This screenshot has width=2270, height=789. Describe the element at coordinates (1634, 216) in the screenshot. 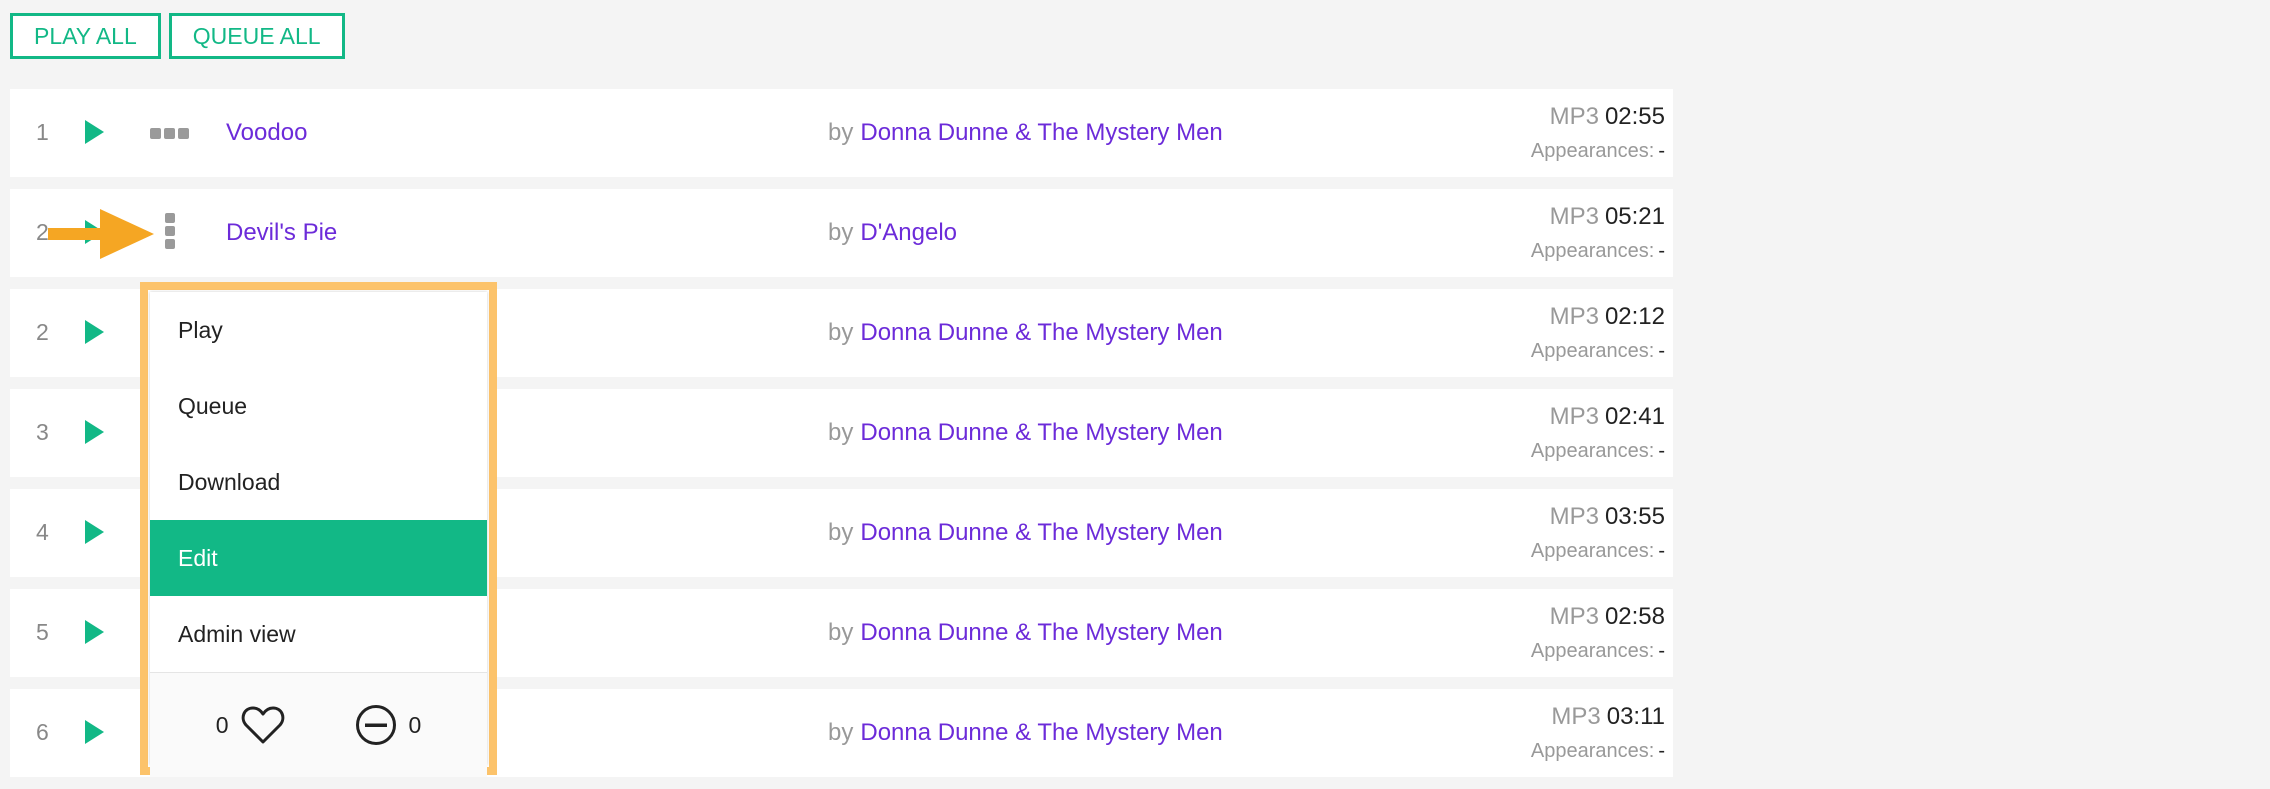

I see `duration: 05:21` at that location.